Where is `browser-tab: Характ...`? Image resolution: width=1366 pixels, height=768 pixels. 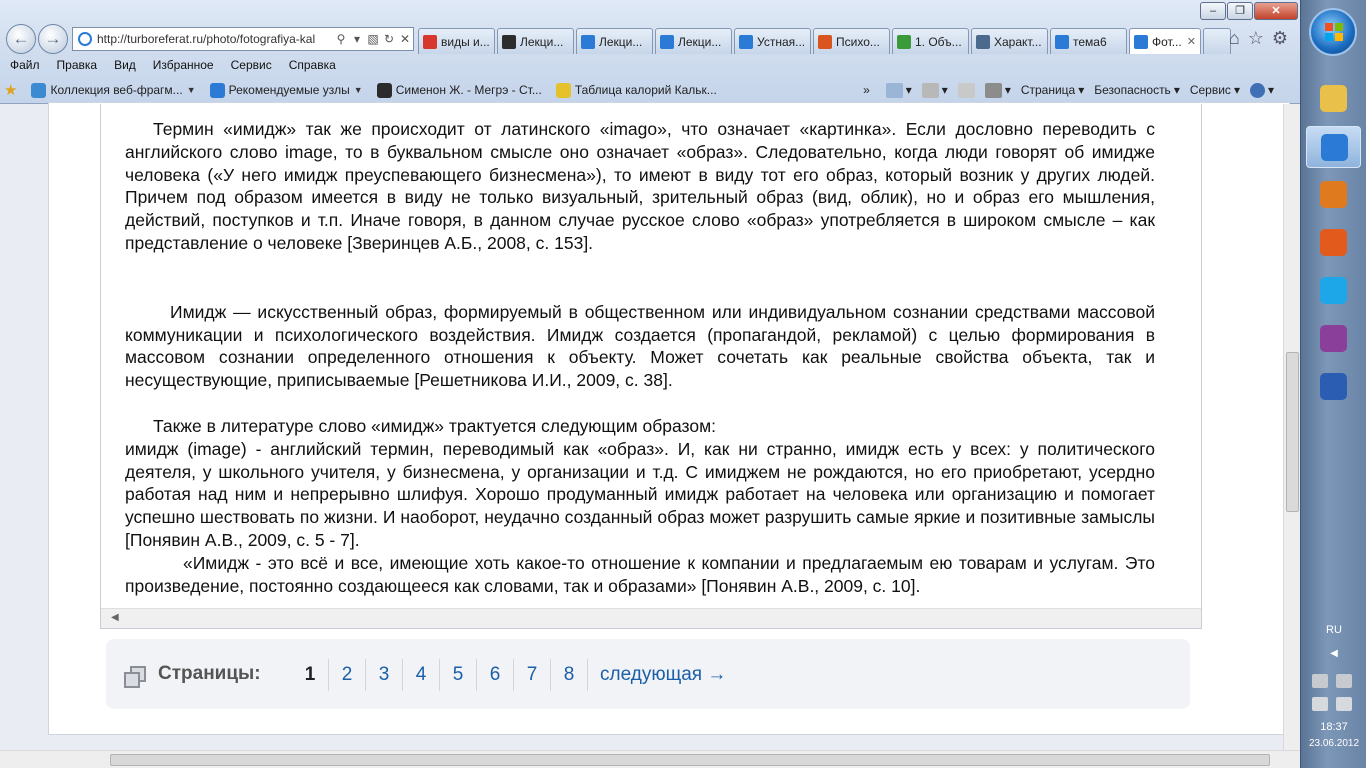
browser-tab: Характ... is located at coordinates (1009, 41).